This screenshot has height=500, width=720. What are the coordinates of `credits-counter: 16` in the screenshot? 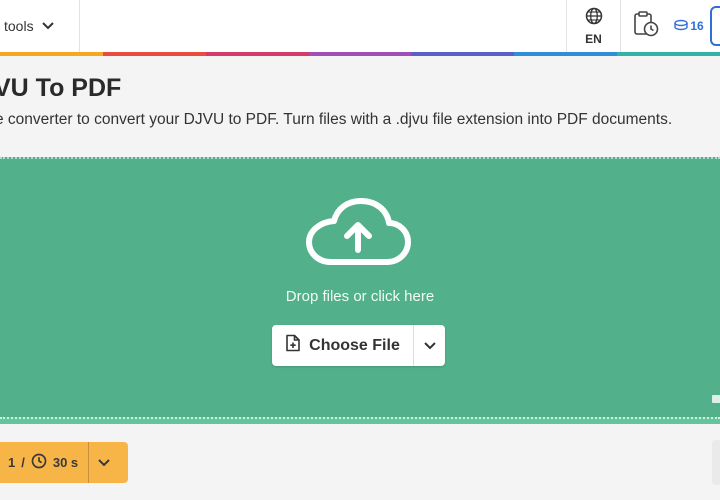 It's located at (689, 26).